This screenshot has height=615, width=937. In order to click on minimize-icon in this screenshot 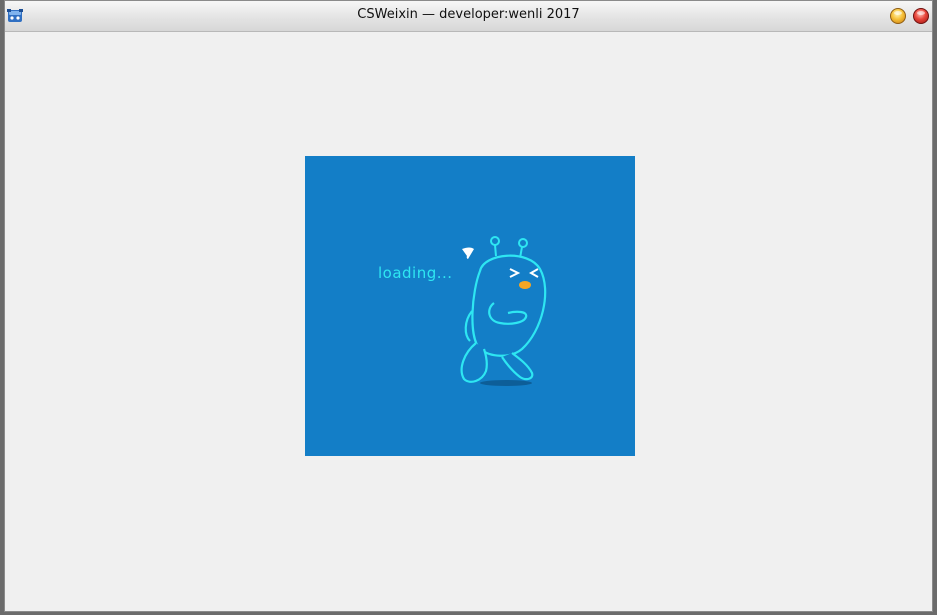, I will do `click(898, 16)`.